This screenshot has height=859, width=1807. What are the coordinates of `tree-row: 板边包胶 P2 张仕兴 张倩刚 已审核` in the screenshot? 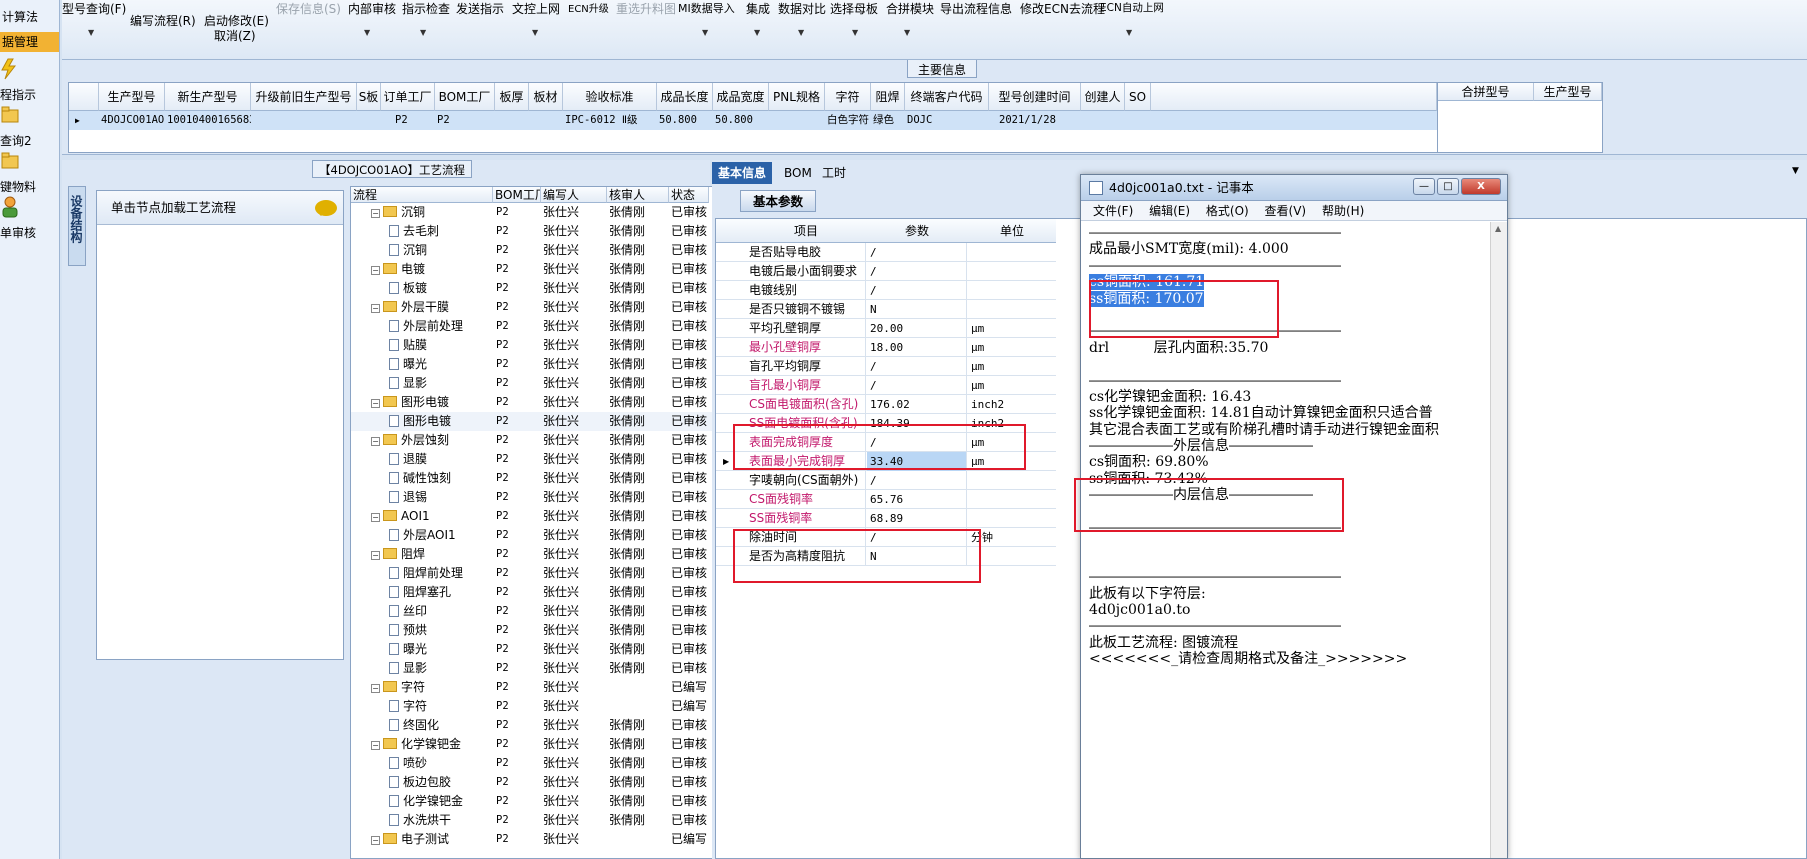 It's located at (555, 782).